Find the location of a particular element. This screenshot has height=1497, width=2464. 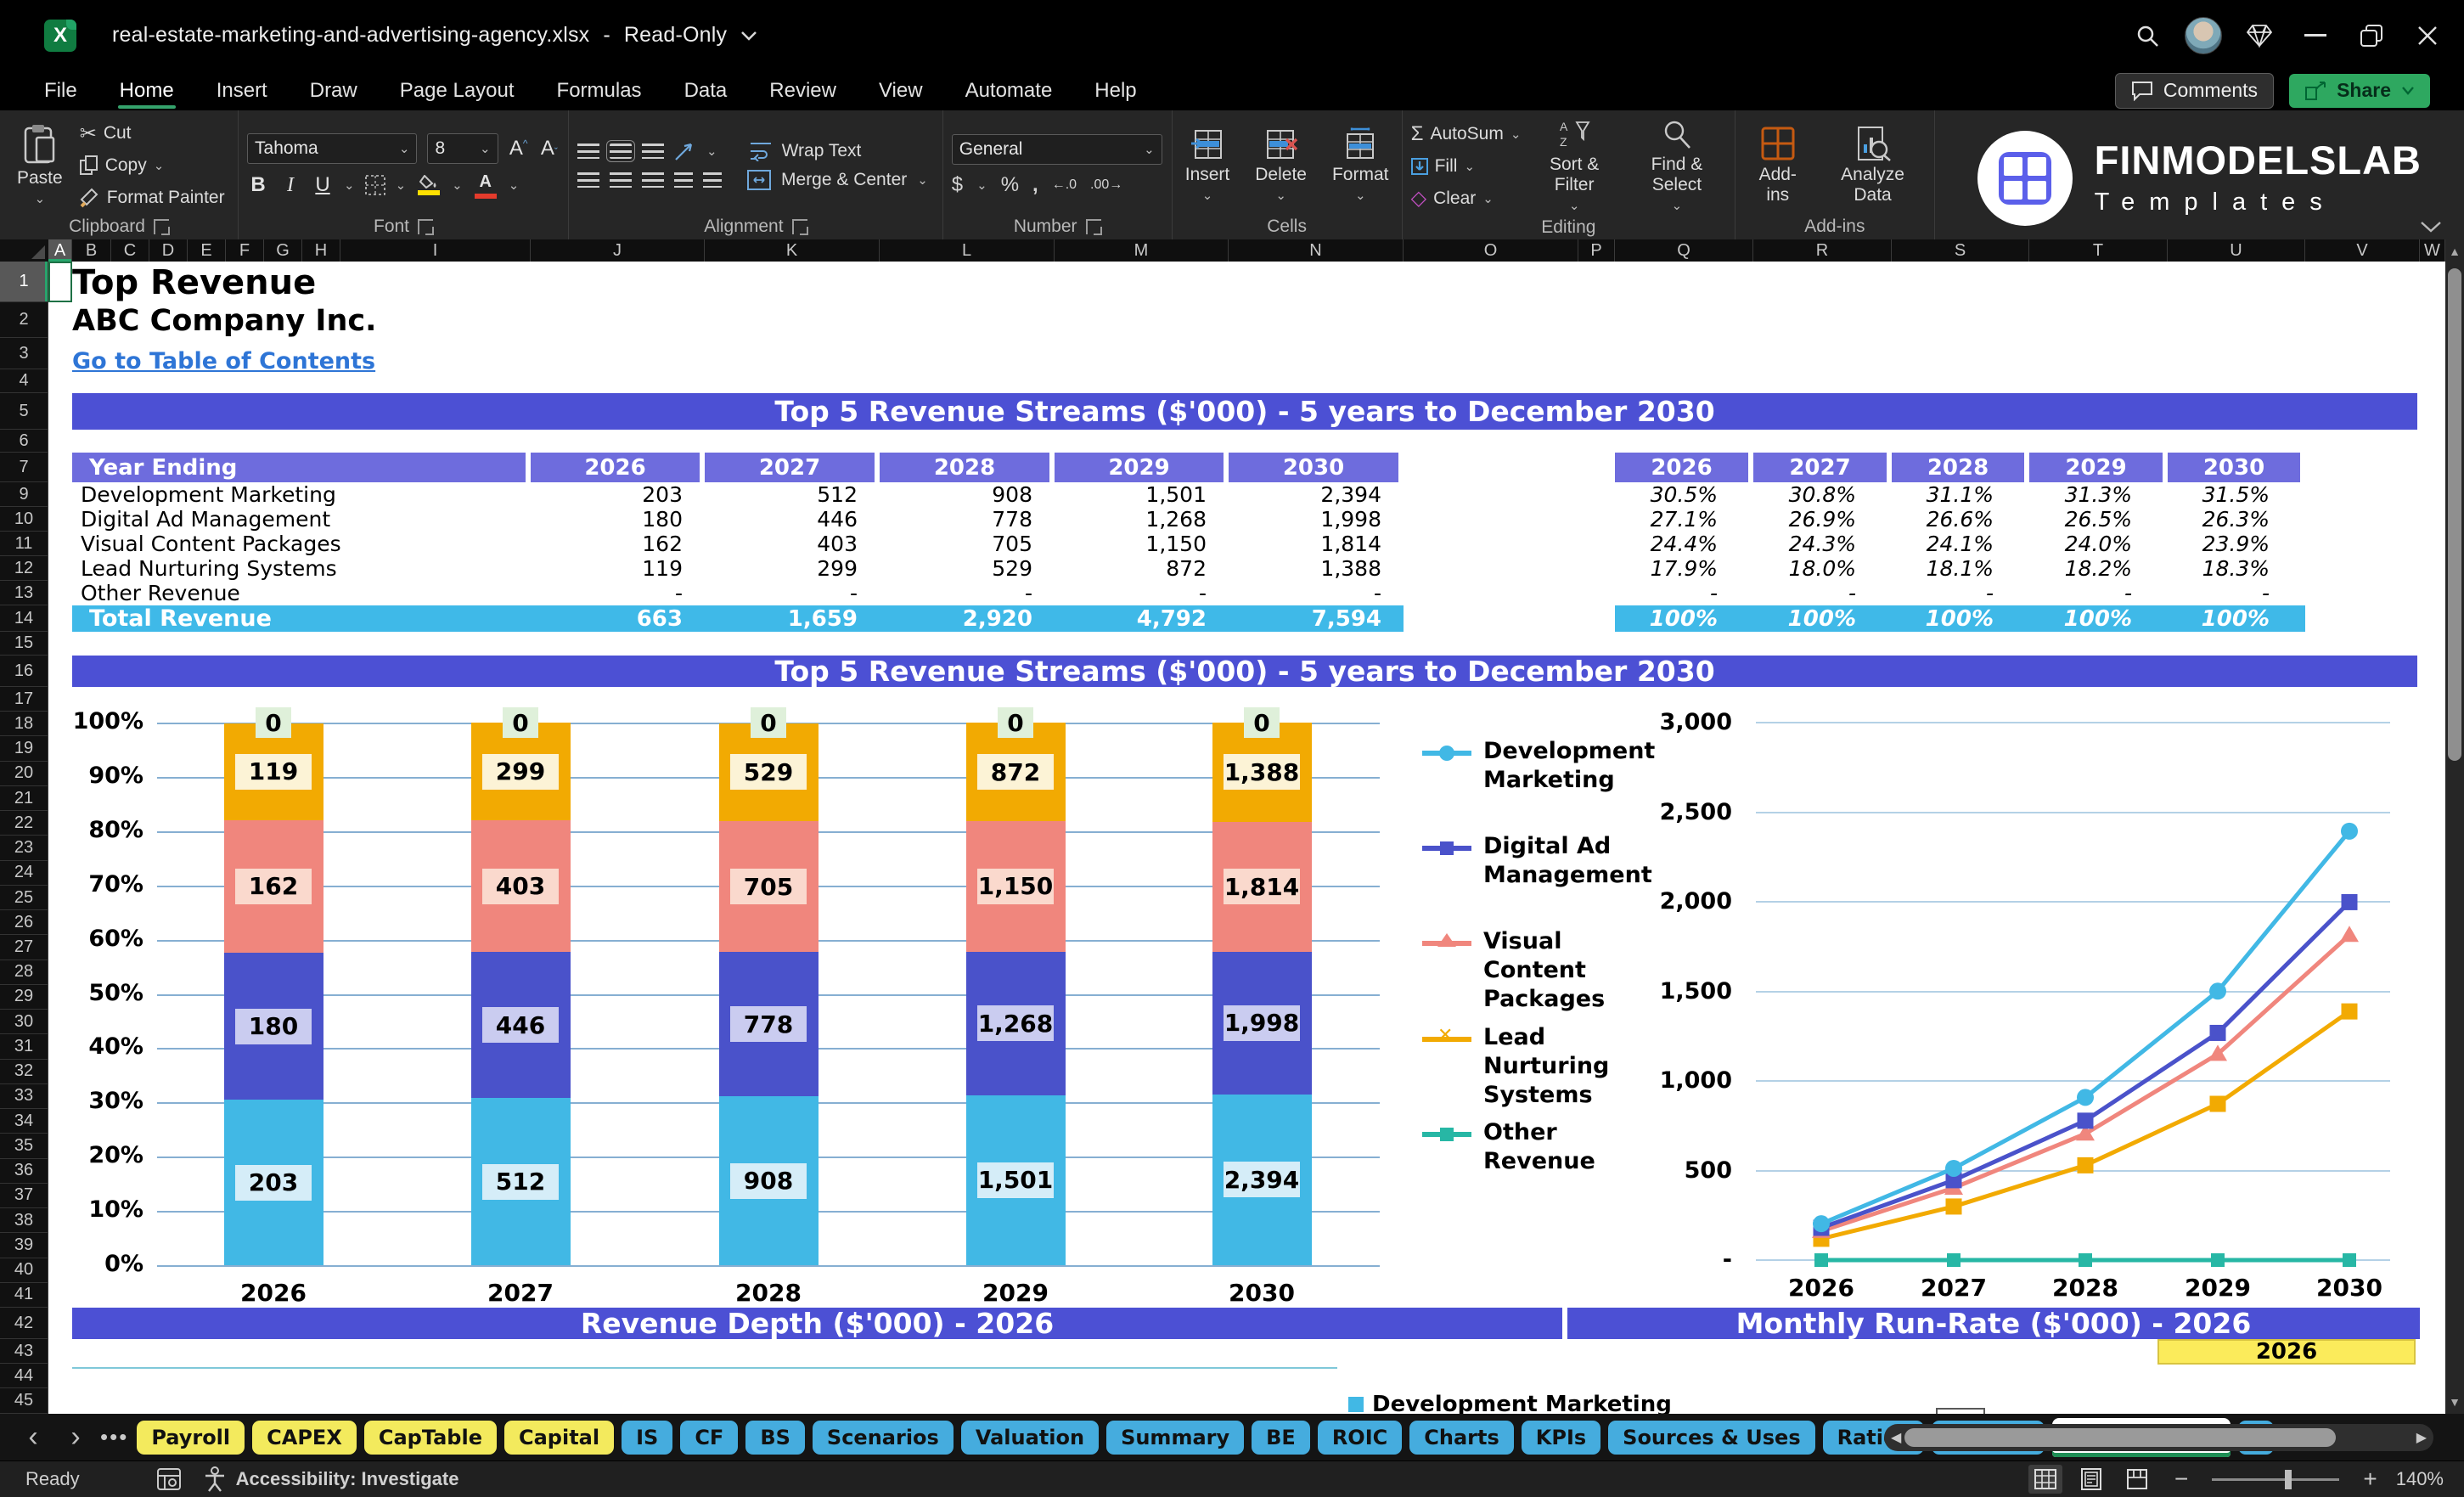

row-header-10: 10 is located at coordinates (24, 519).